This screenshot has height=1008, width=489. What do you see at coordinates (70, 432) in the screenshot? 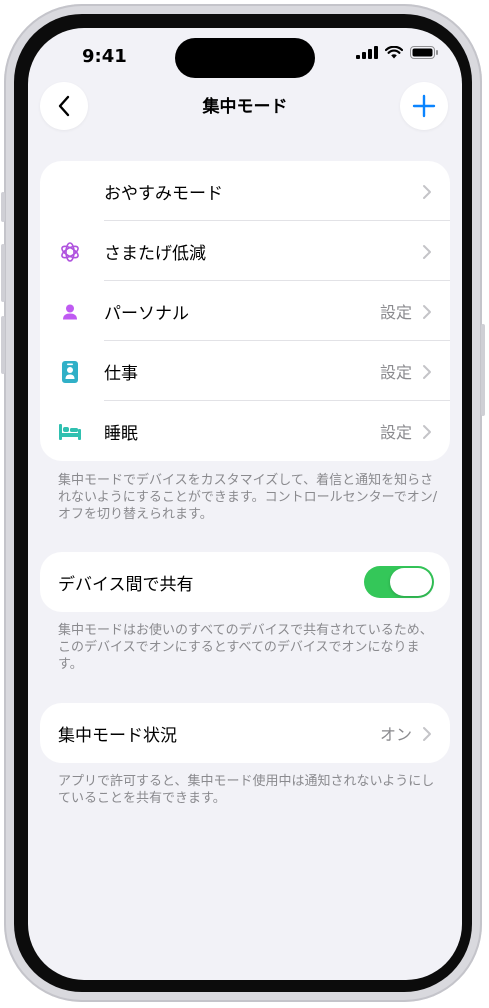
I see `bed-icon` at bounding box center [70, 432].